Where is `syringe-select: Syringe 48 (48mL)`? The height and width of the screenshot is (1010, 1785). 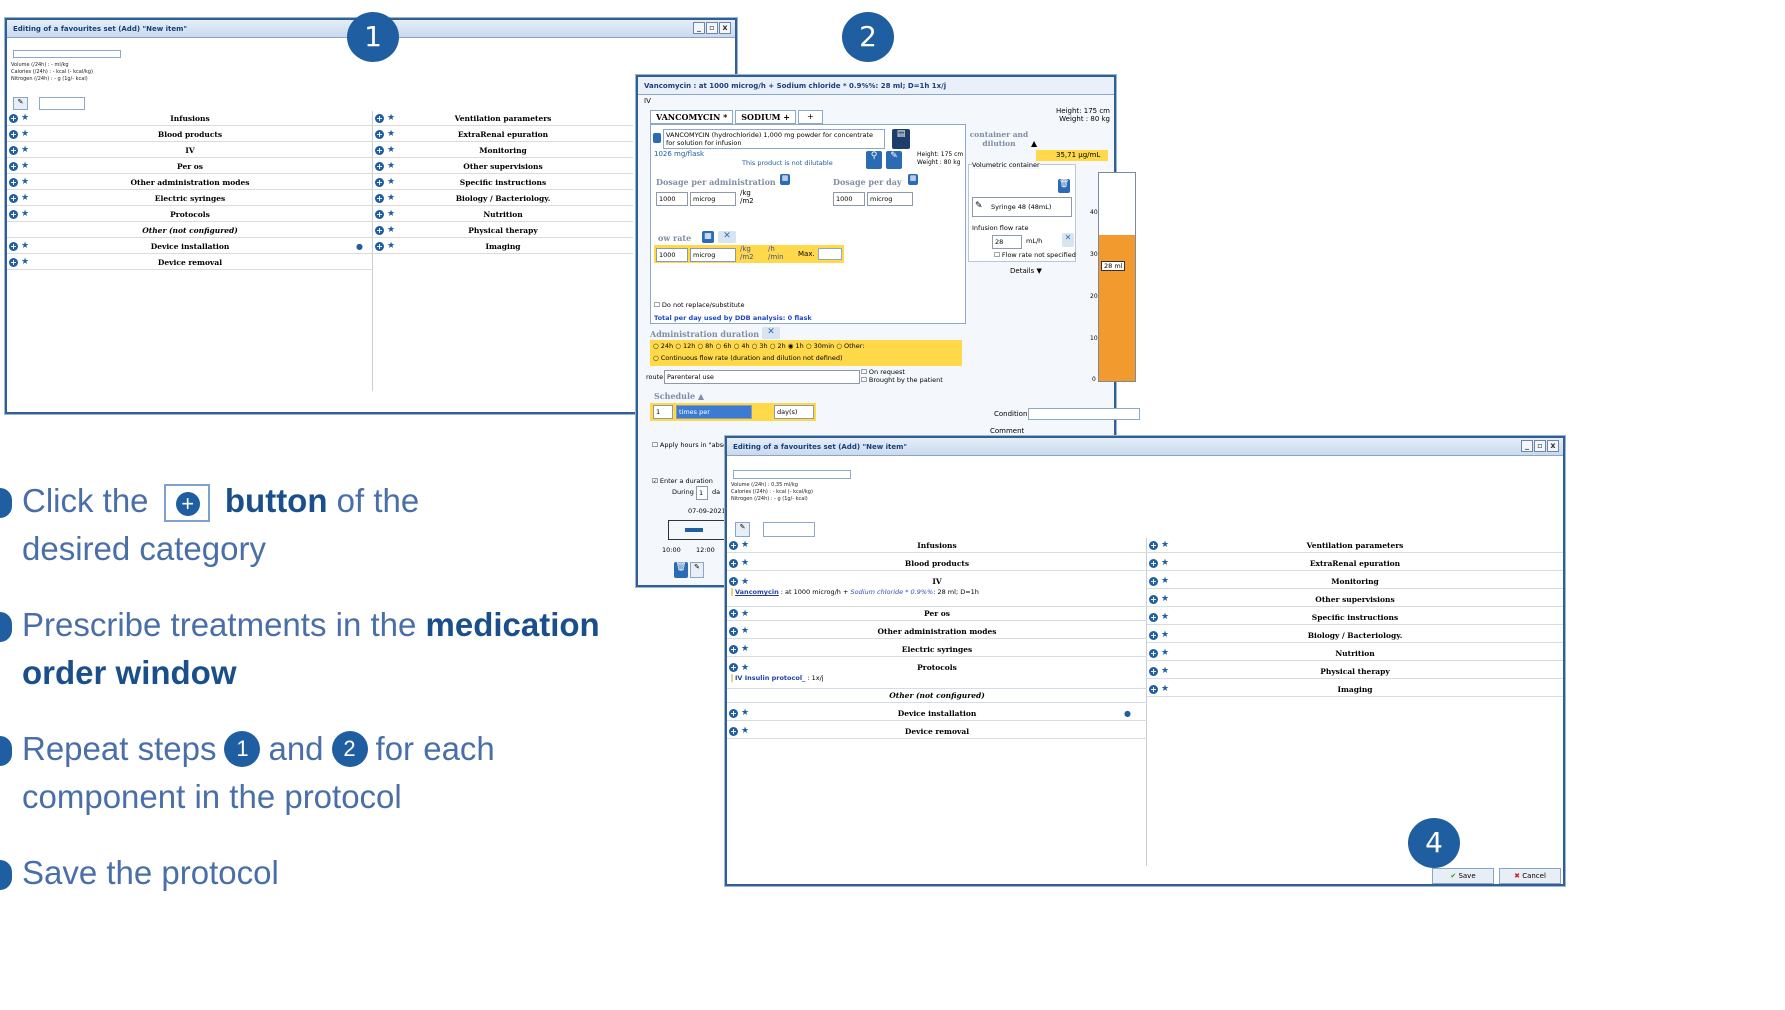
syringe-select: Syringe 48 (48mL) is located at coordinates (1022, 207).